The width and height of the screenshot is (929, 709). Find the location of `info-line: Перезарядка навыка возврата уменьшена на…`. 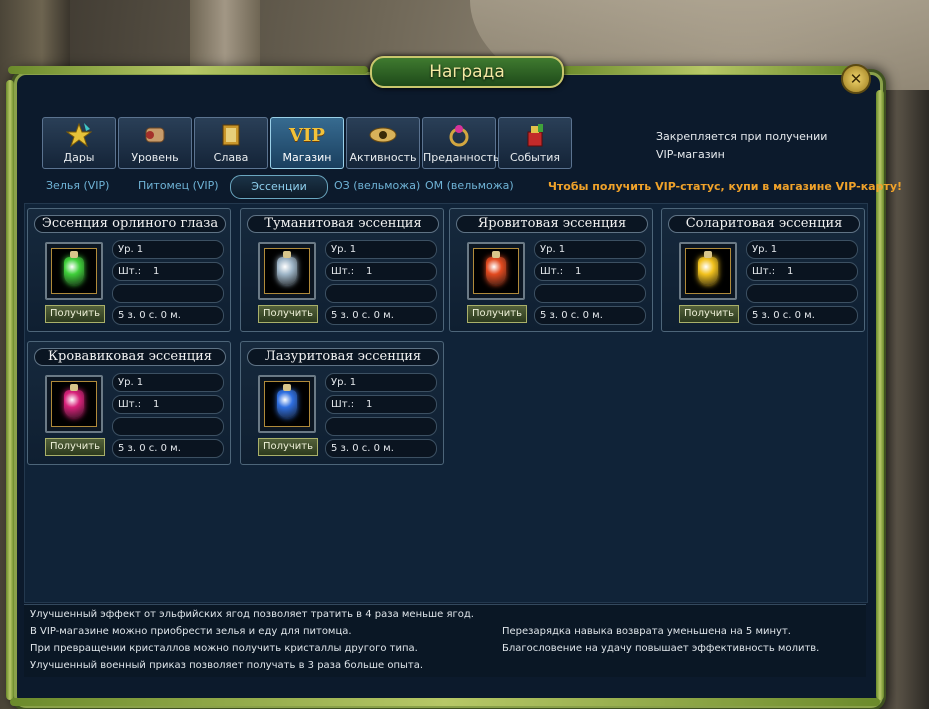

info-line: Перезарядка навыка возврата уменьшена на… is located at coordinates (646, 631).